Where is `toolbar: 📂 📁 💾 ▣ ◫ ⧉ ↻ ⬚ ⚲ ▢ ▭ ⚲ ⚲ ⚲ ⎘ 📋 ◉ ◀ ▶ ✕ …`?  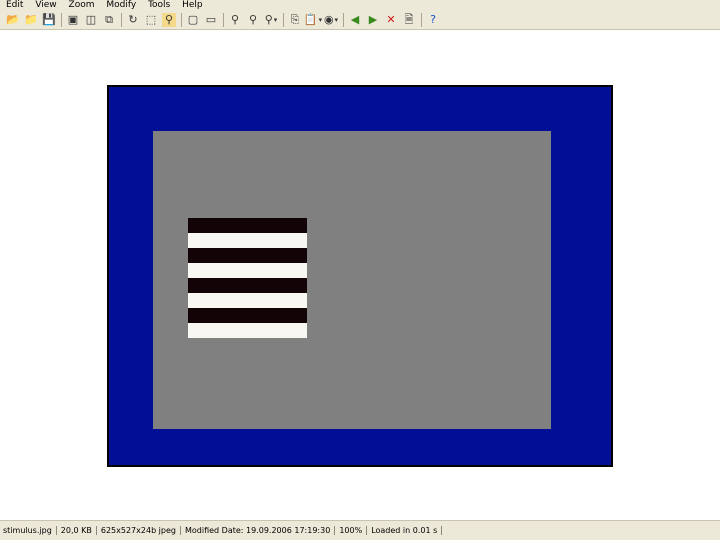
toolbar: 📂 📁 💾 ▣ ◫ ⧉ ↻ ⬚ ⚲ ▢ ▭ ⚲ ⚲ ⚲ ⎘ 📋 ◉ ◀ ▶ ✕ … is located at coordinates (360, 20).